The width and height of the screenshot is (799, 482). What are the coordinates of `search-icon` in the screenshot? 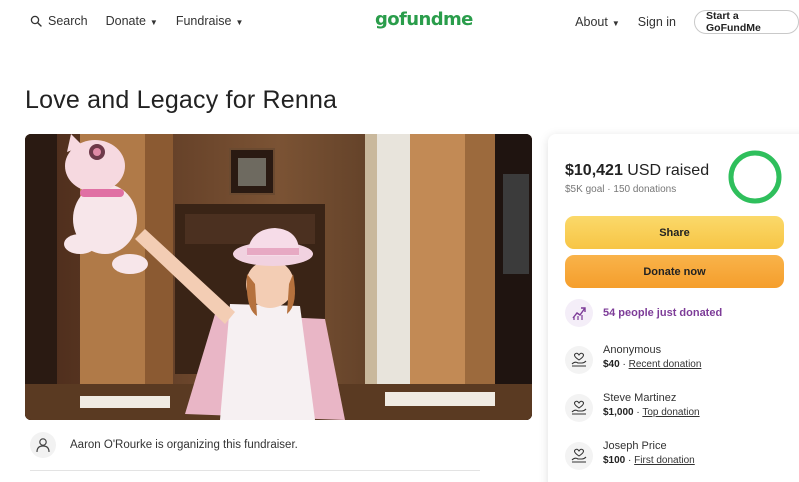 It's located at (36, 21).